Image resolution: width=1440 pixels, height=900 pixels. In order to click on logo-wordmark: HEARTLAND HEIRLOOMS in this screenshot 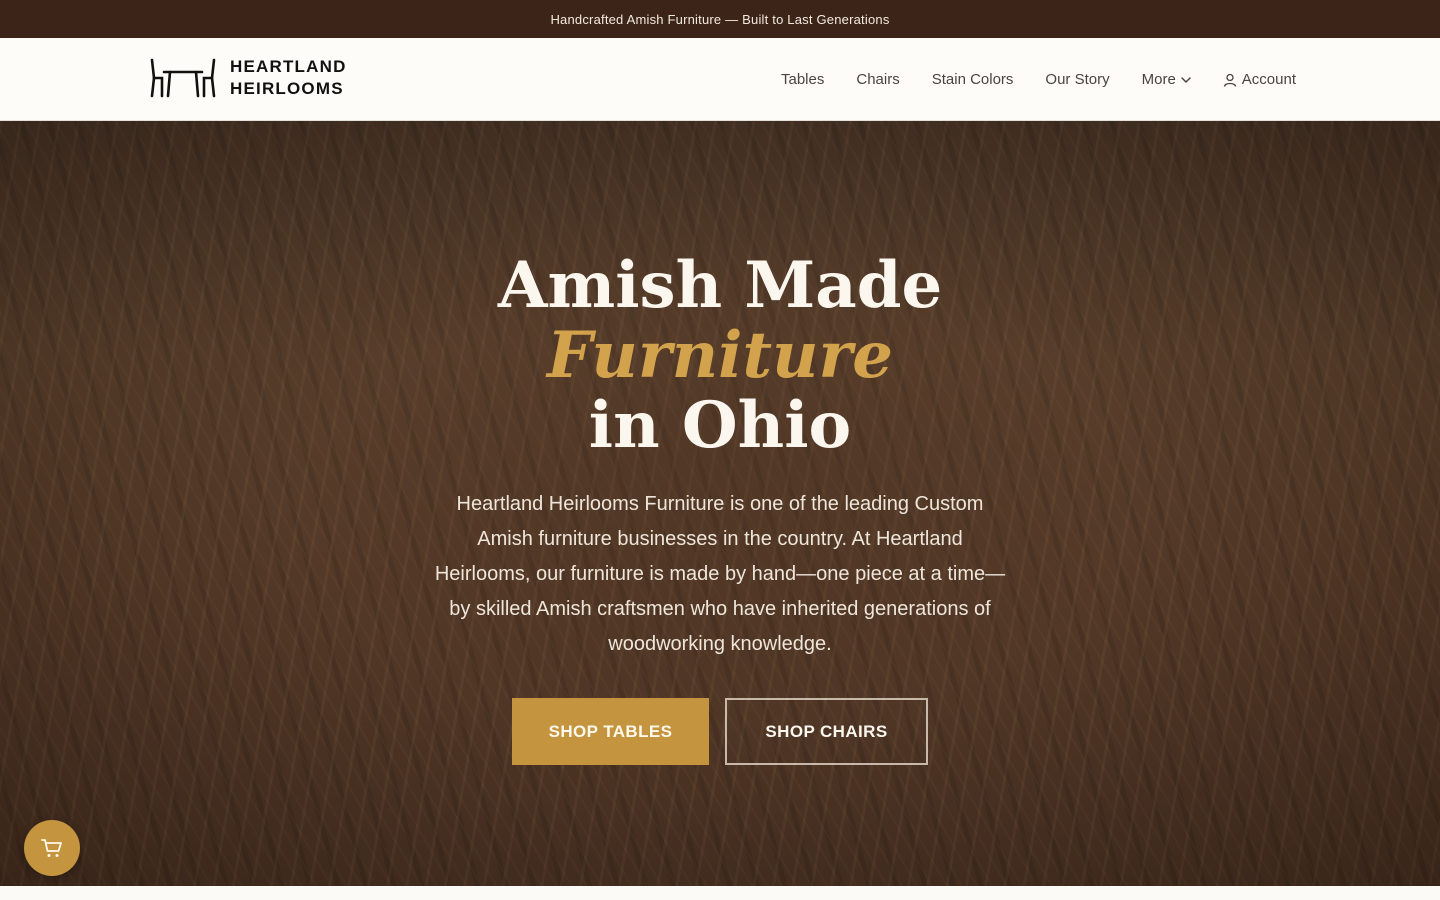, I will do `click(288, 78)`.